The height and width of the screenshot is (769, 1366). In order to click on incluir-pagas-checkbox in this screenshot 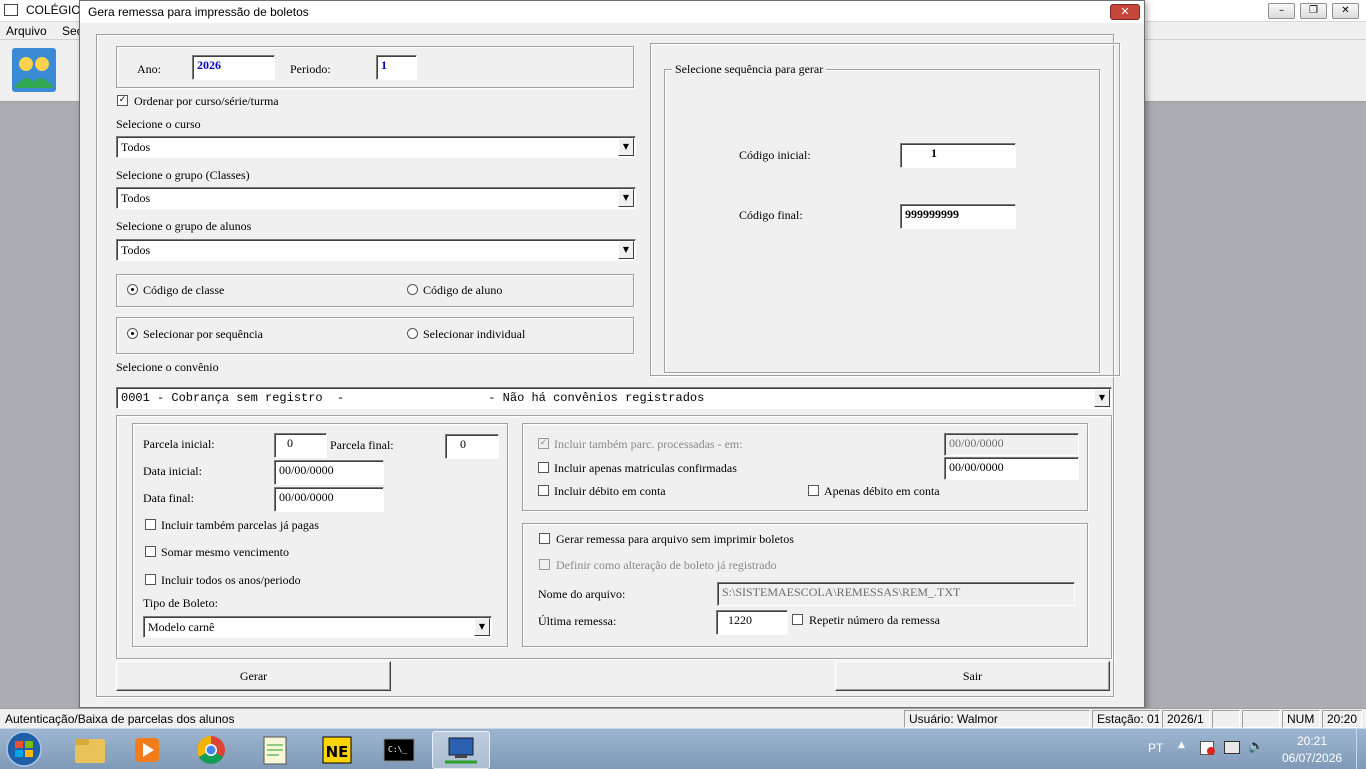, I will do `click(150, 524)`.